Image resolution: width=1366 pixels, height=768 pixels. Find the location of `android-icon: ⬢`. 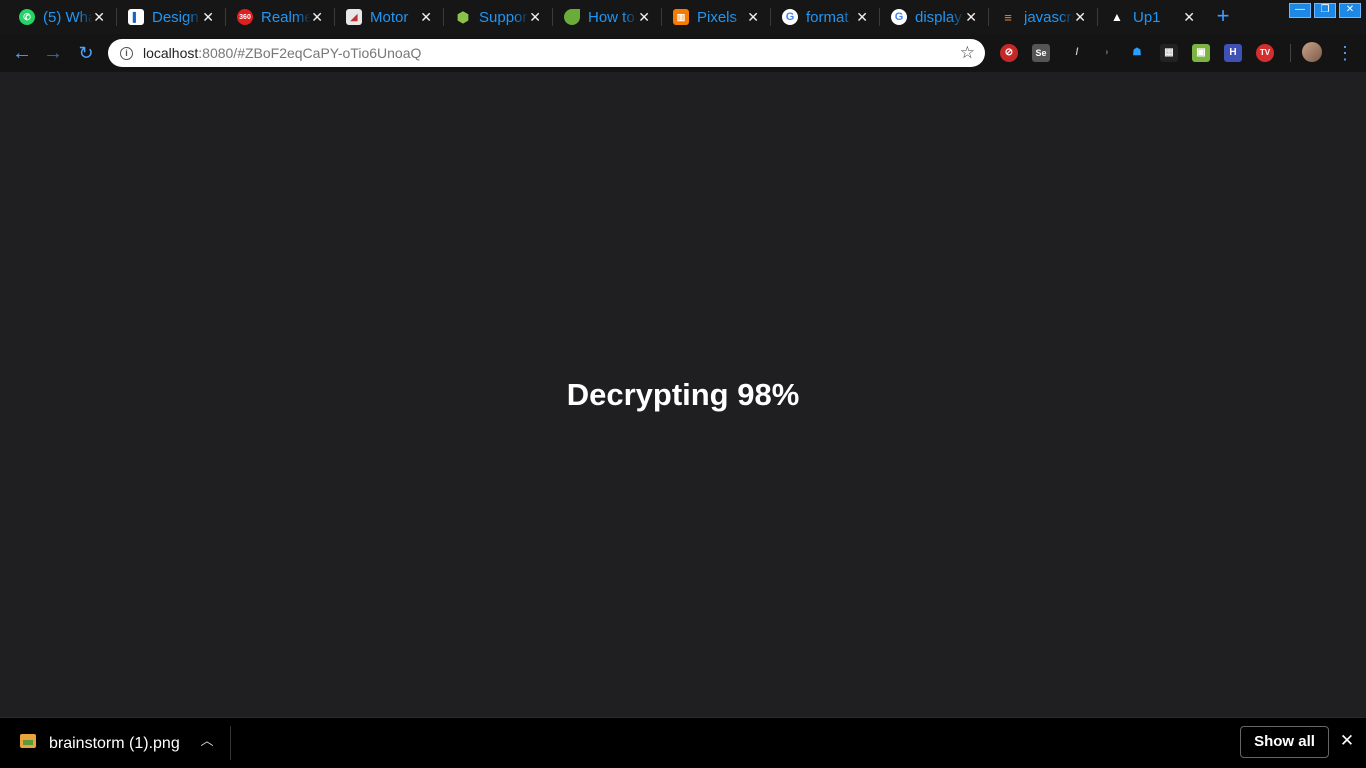

android-icon: ⬢ is located at coordinates (463, 16).